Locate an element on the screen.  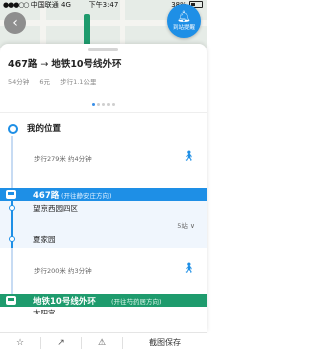
bus-line-name: 467路 is located at coordinates (46, 196).